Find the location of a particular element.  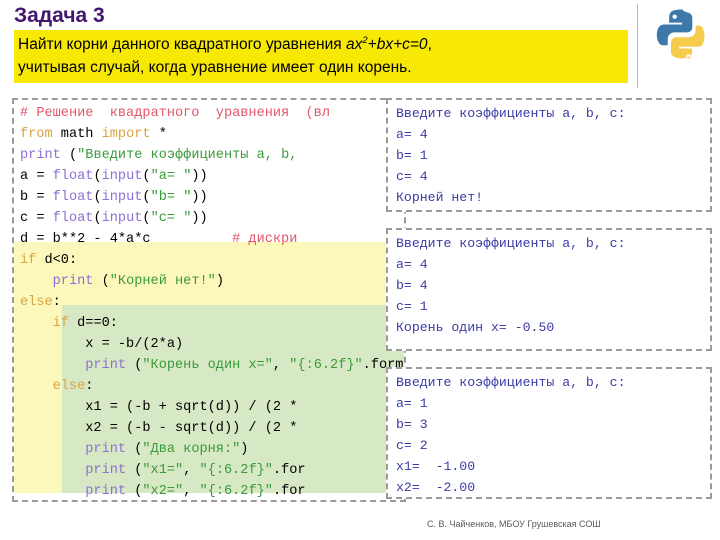

output-line: x2= -2.00 is located at coordinates (436, 487).